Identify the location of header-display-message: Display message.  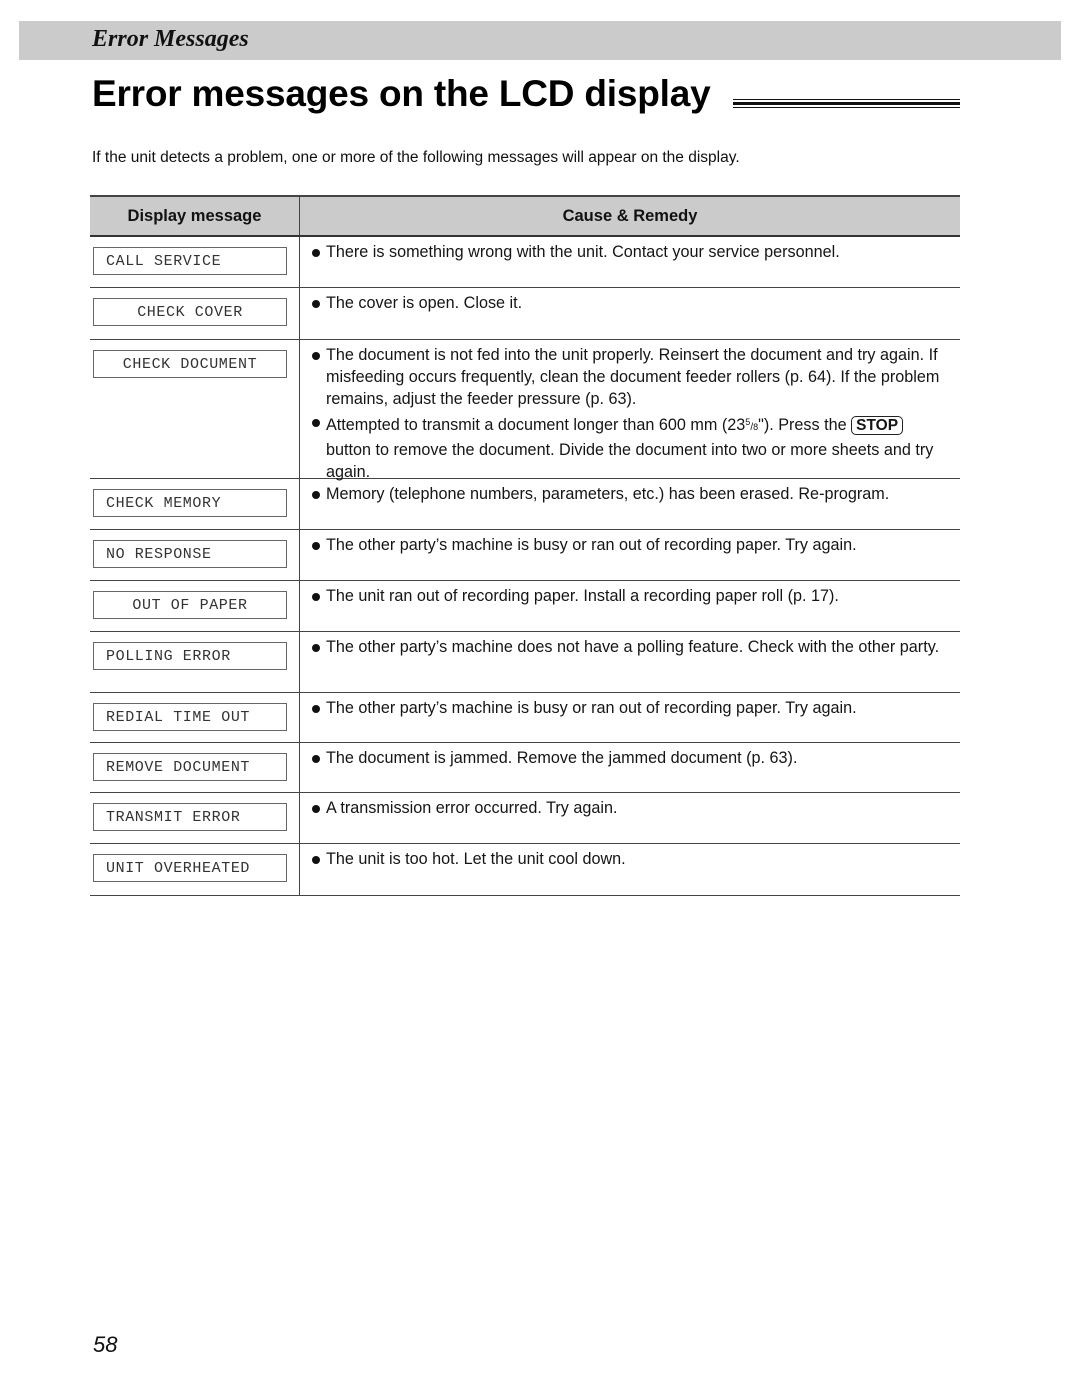
(195, 216).